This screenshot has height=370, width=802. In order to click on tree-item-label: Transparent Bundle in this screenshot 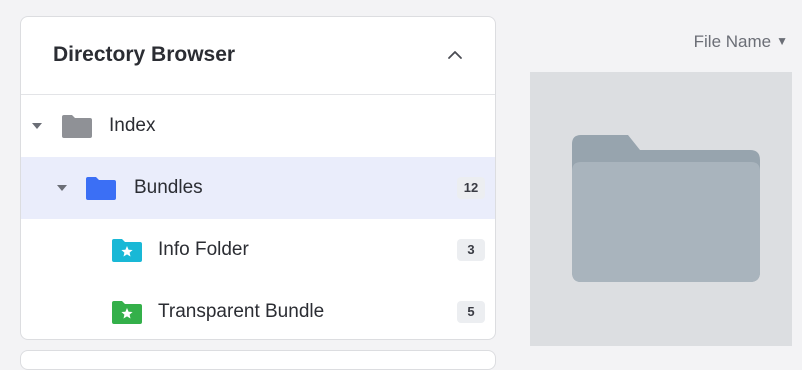, I will do `click(241, 311)`.